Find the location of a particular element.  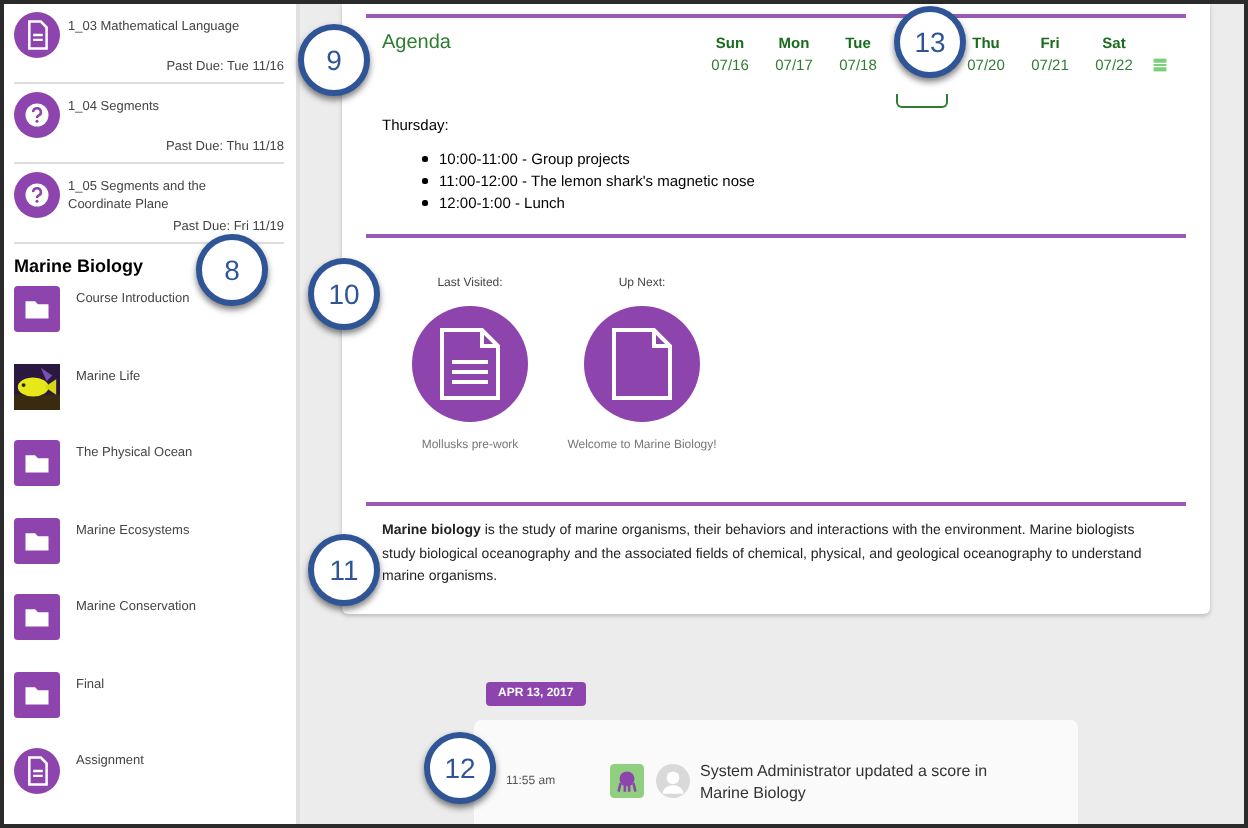

activity-message: System Administrator updated a score in Marine Biology is located at coordinates (845, 781).